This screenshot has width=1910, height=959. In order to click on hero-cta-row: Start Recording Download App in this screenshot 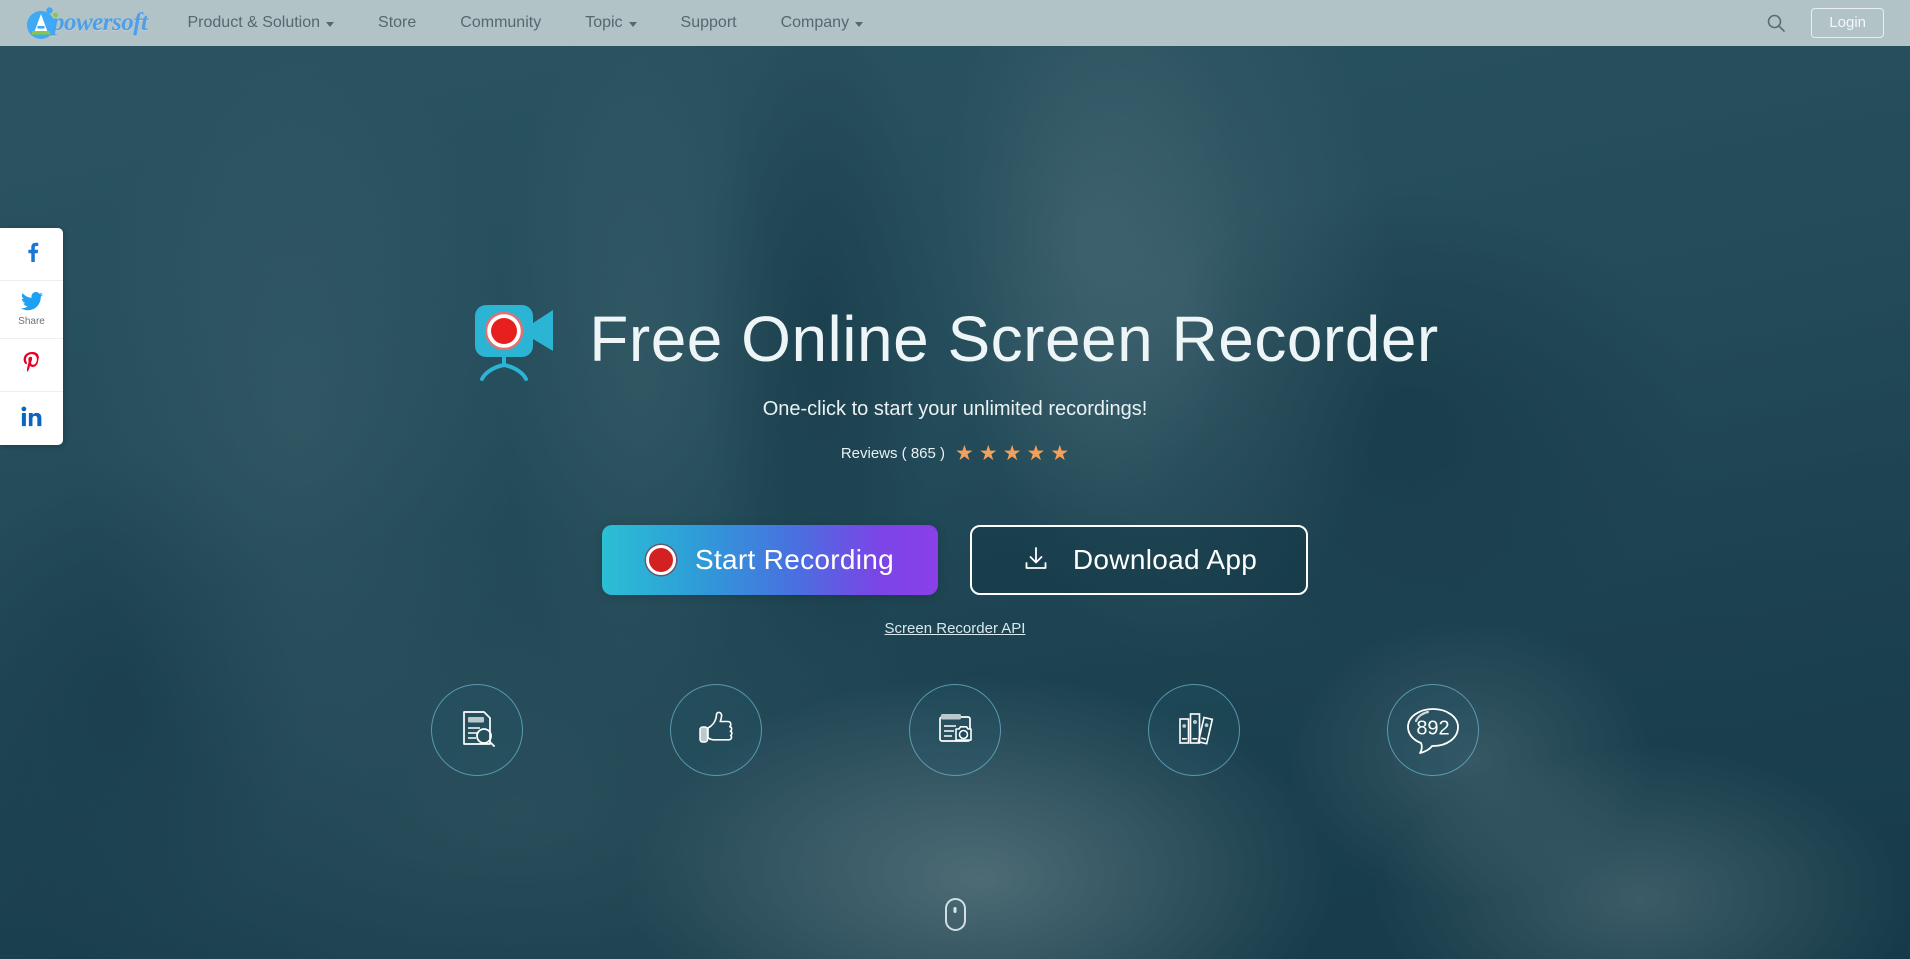, I will do `click(955, 560)`.